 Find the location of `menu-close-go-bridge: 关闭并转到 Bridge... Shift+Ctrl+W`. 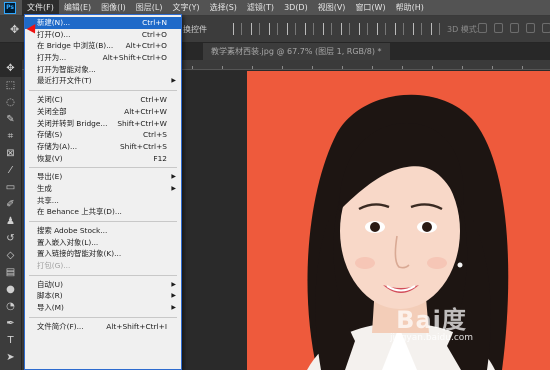

menu-close-go-bridge: 关闭并转到 Bridge... Shift+Ctrl+W is located at coordinates (103, 124).